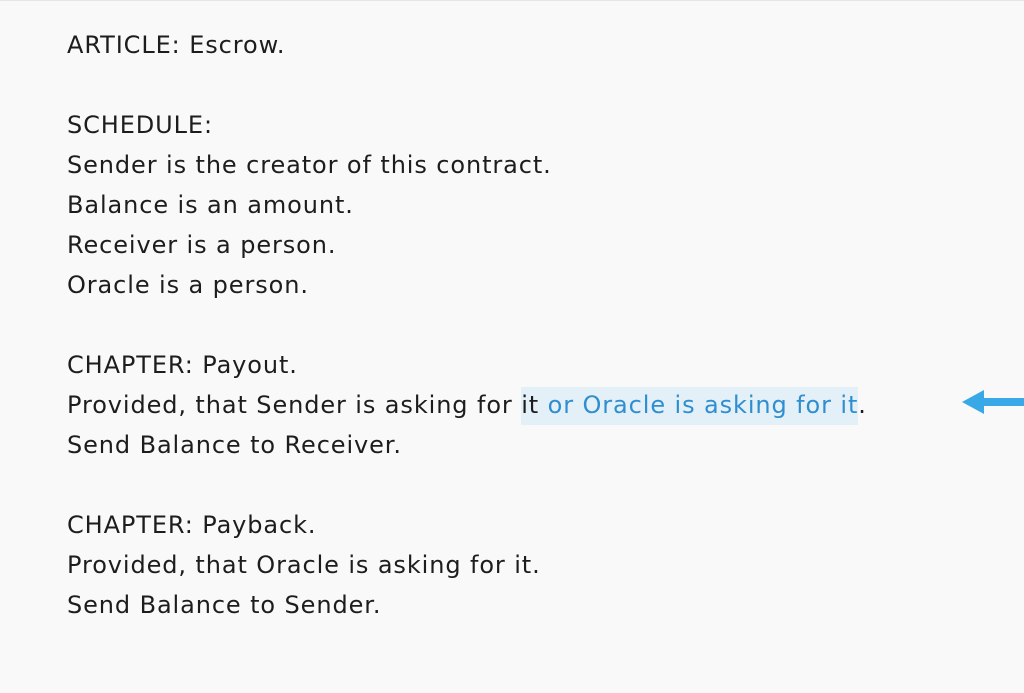 This screenshot has width=1024, height=693. I want to click on chapter-payback-condition: Provided, that Oracle is asking for it., so click(304, 565).